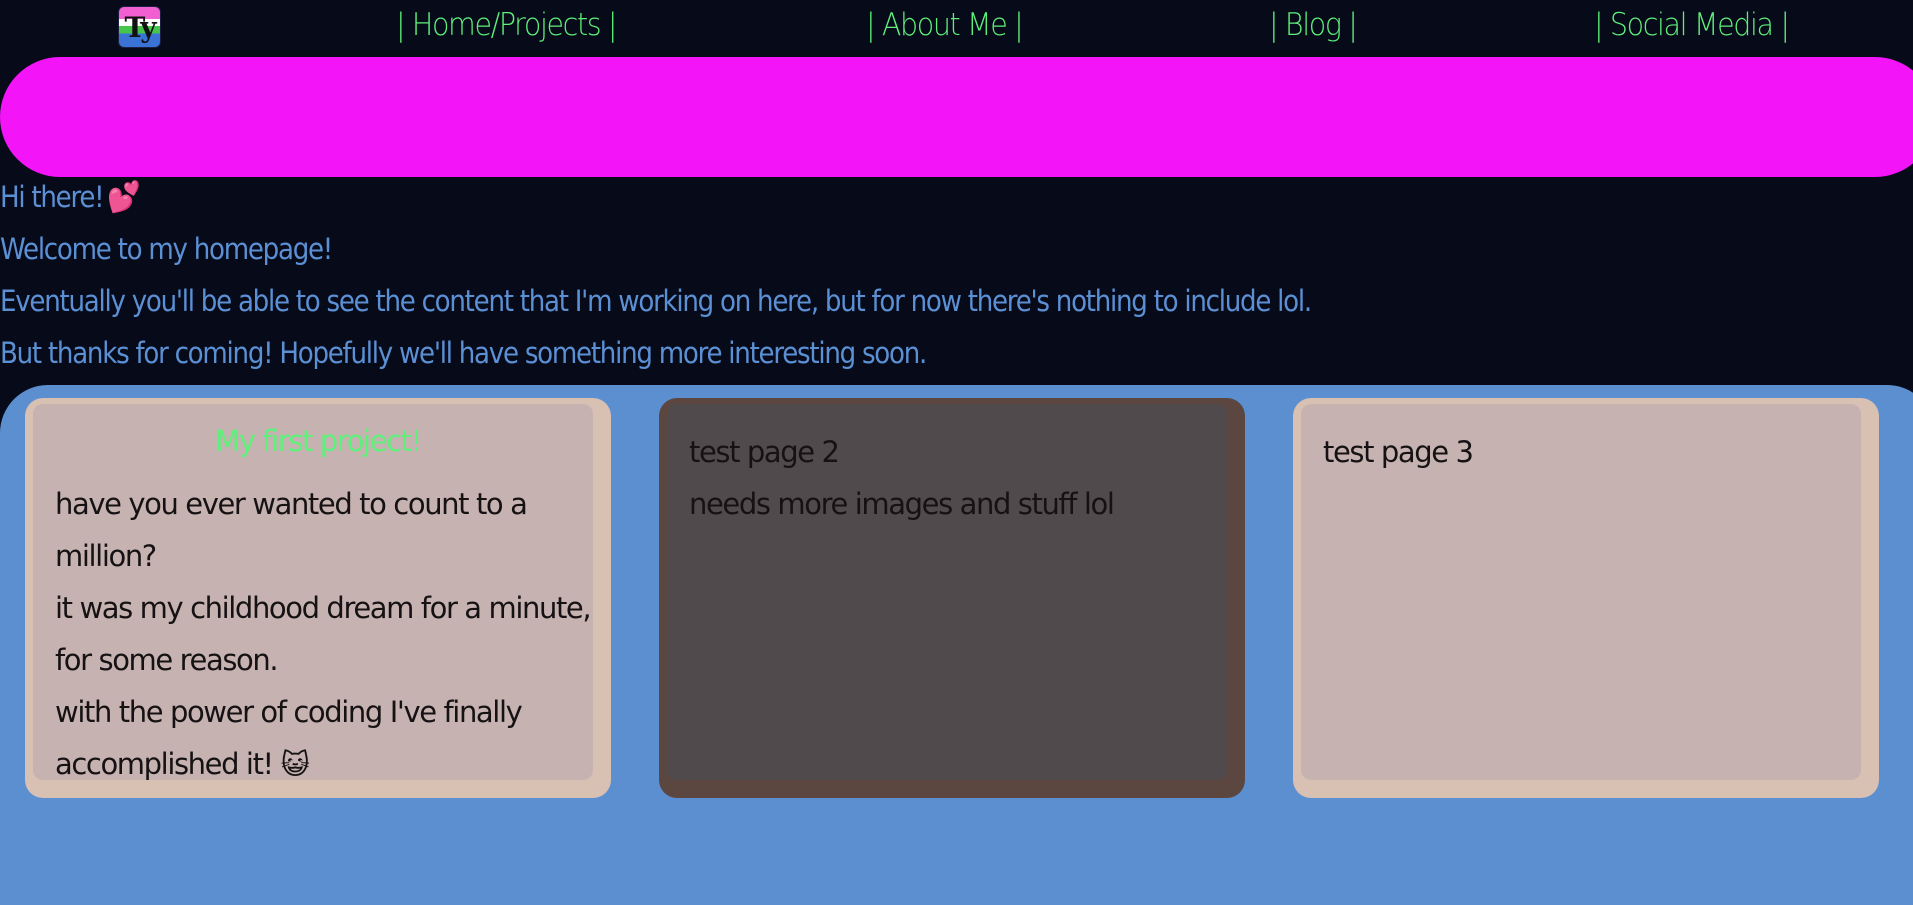 This screenshot has height=905, width=1913. I want to click on logo-text: Ty, so click(140, 27).